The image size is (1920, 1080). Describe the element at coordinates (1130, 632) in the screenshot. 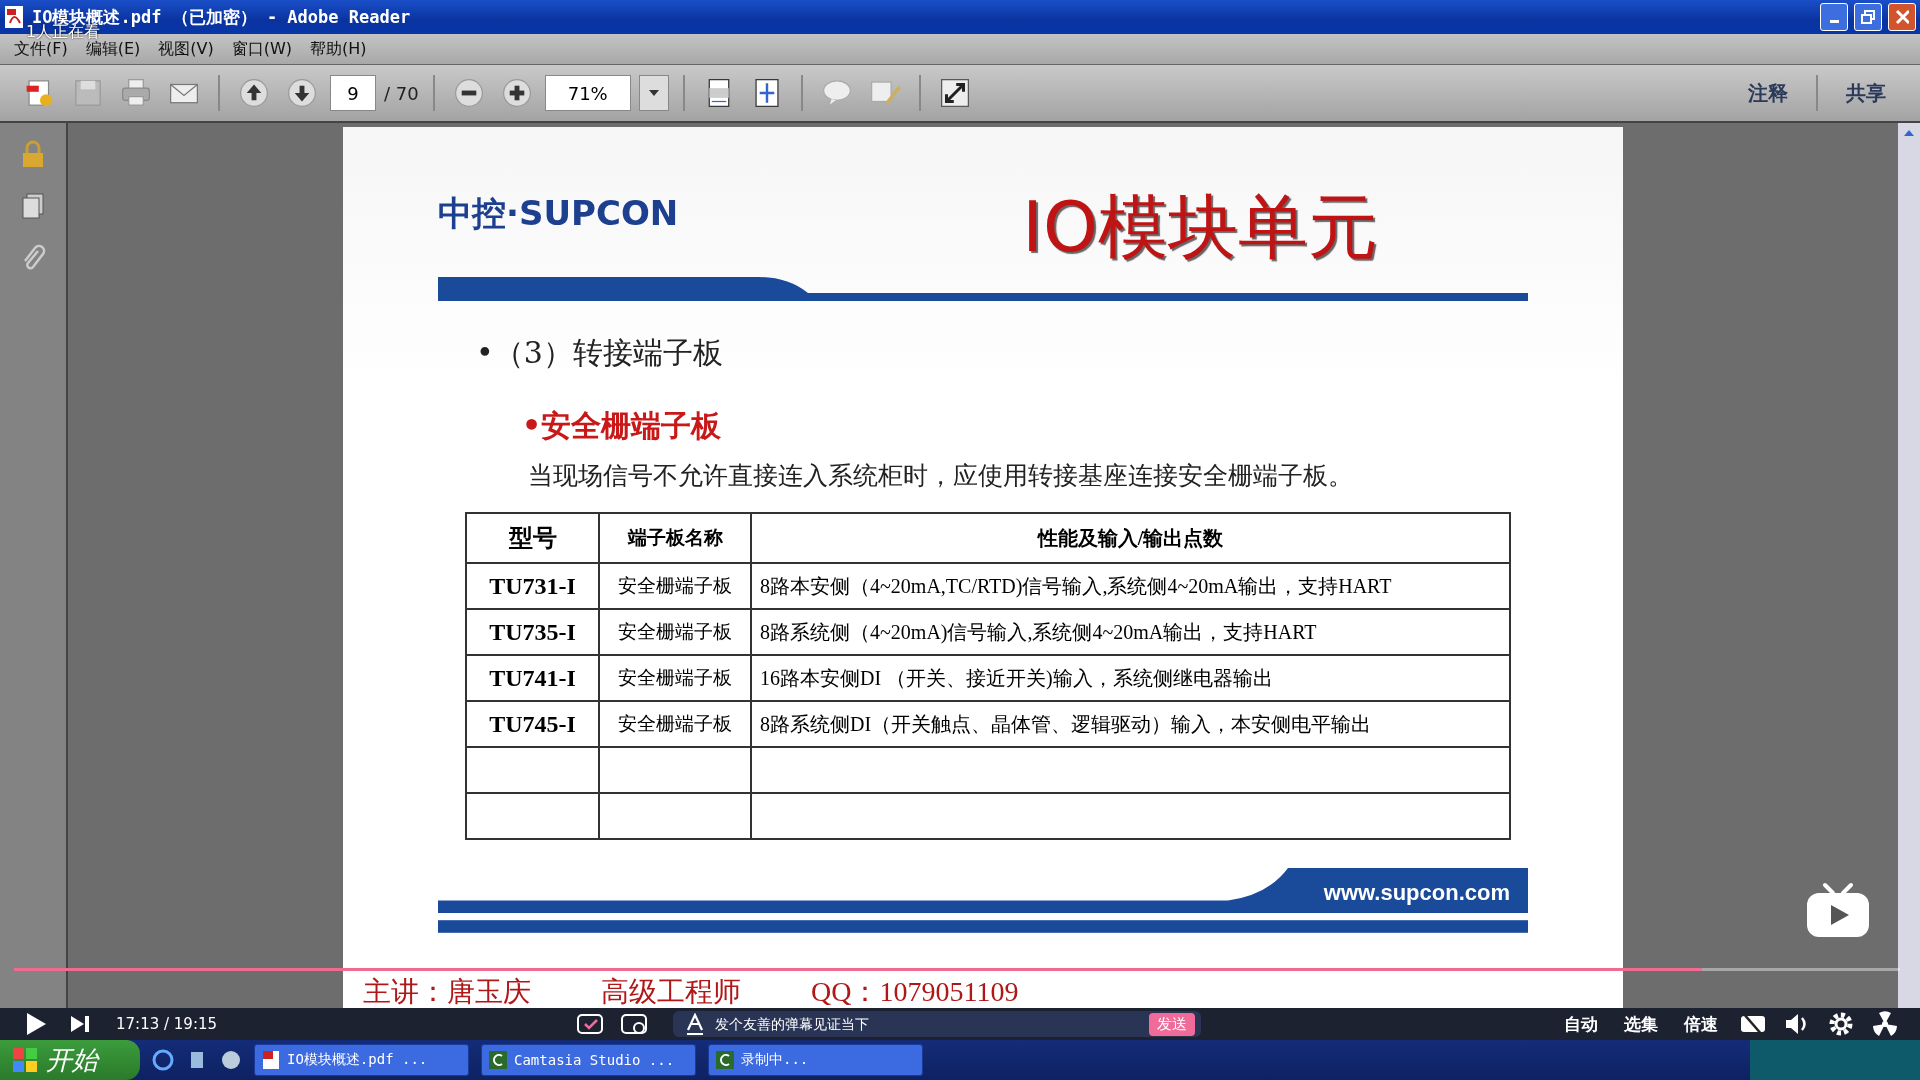

I see `table-cell: 8路系统侧（4~20mA)信号输入,系统侧4~20mA输出，支持HART` at that location.